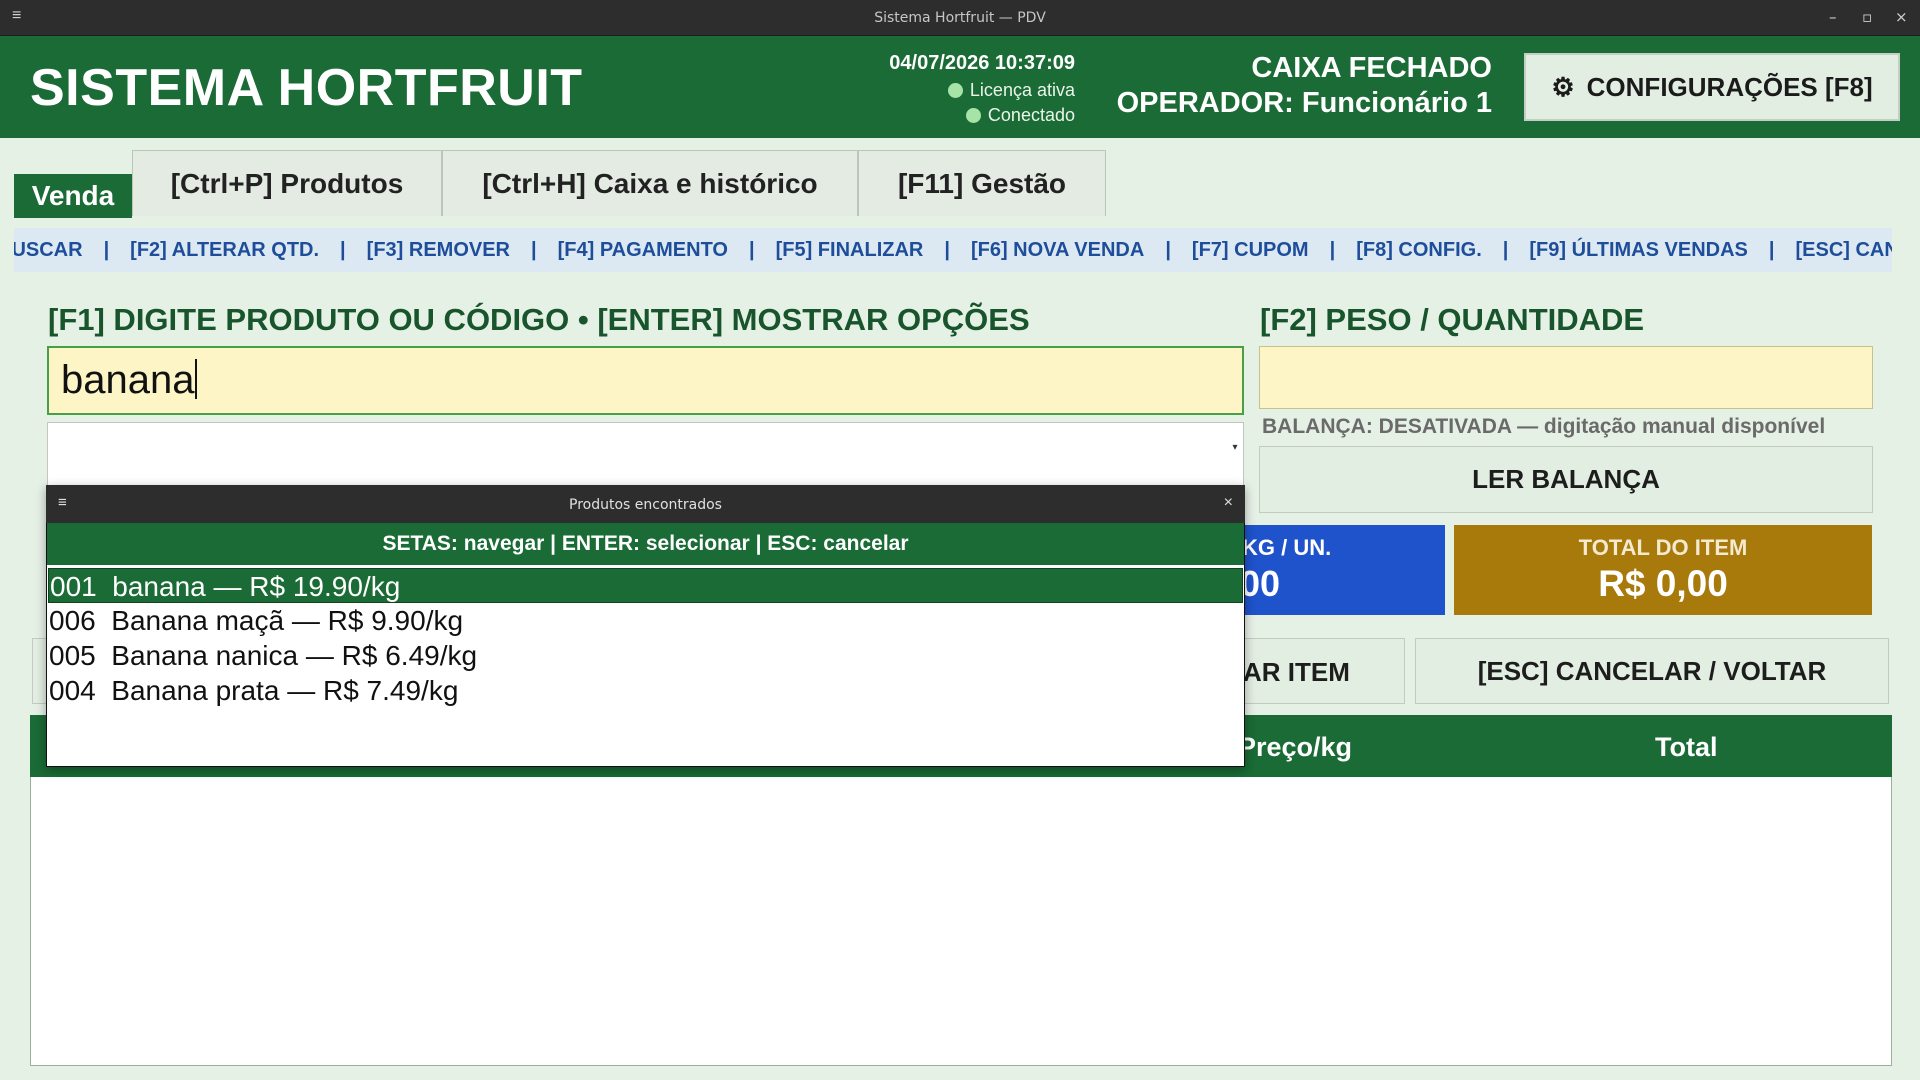  I want to click on license-status-dot-icon, so click(955, 90).